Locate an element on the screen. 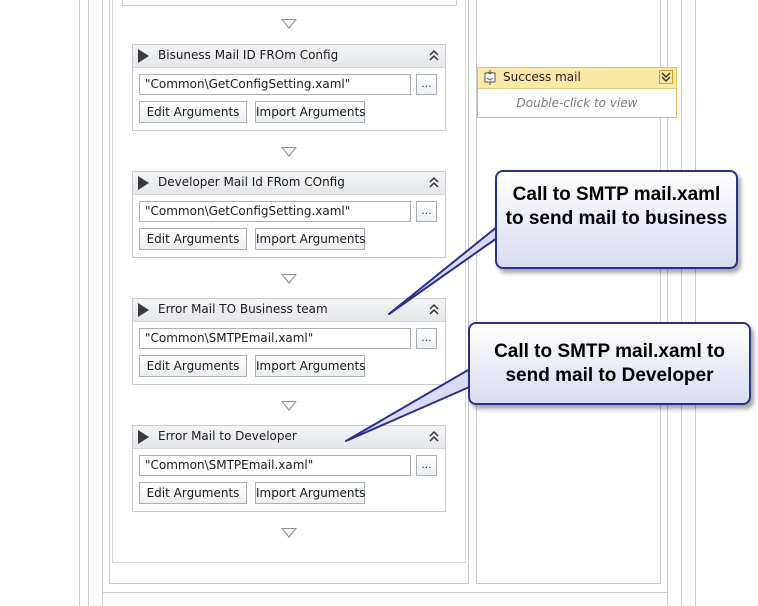  callout-pointer-developer is located at coordinates (410, 403).